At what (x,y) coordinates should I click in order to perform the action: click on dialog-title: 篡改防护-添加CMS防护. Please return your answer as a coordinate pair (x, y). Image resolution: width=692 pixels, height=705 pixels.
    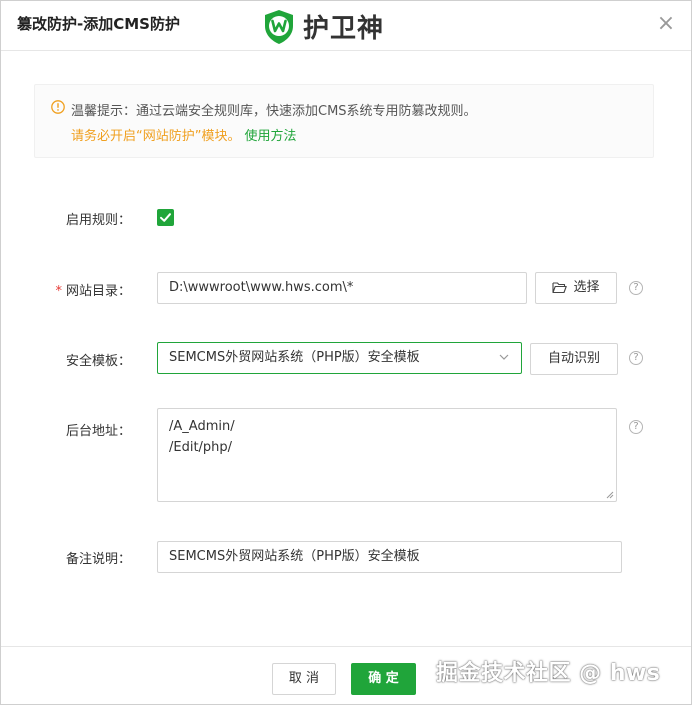
    Looking at the image, I should click on (98, 24).